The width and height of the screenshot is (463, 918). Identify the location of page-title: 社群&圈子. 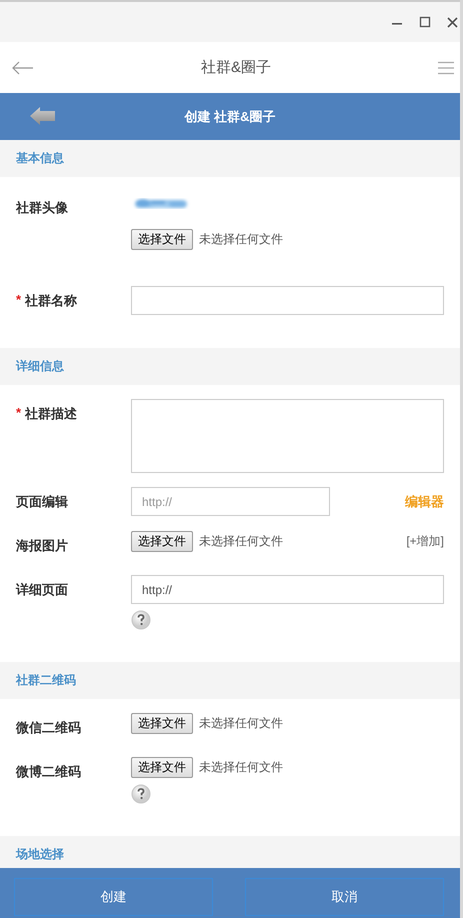
(235, 67).